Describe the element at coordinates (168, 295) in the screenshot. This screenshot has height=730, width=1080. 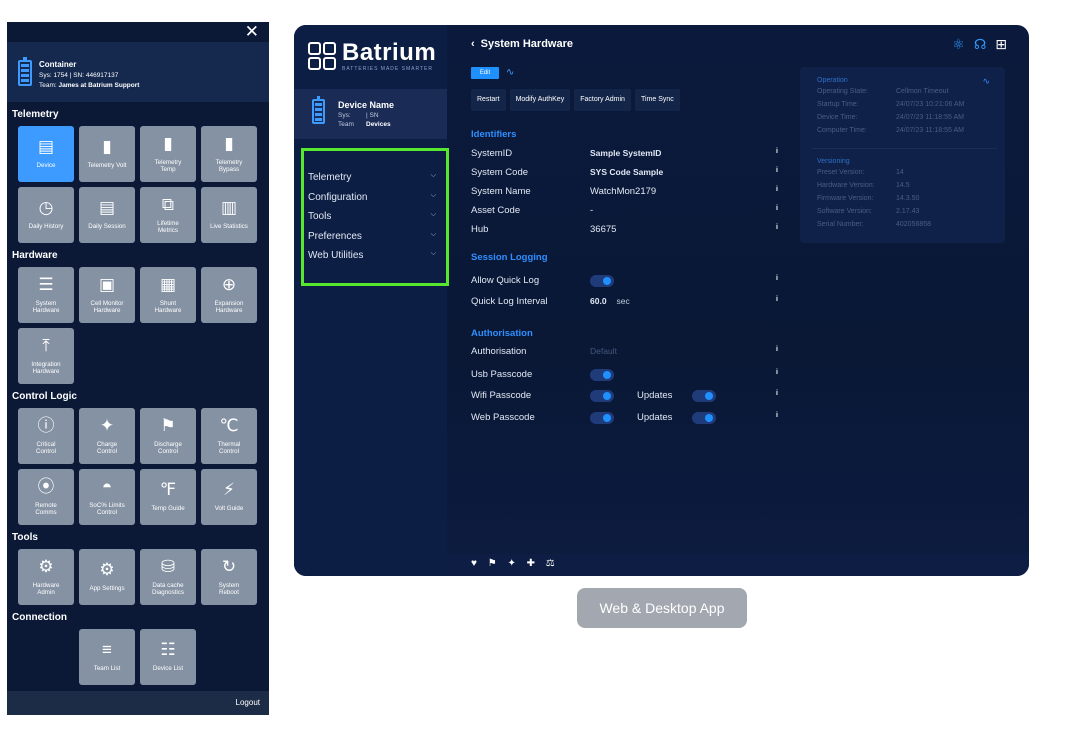
I see `tile-shunt-hardware: ▦ Shunt Hardware` at that location.